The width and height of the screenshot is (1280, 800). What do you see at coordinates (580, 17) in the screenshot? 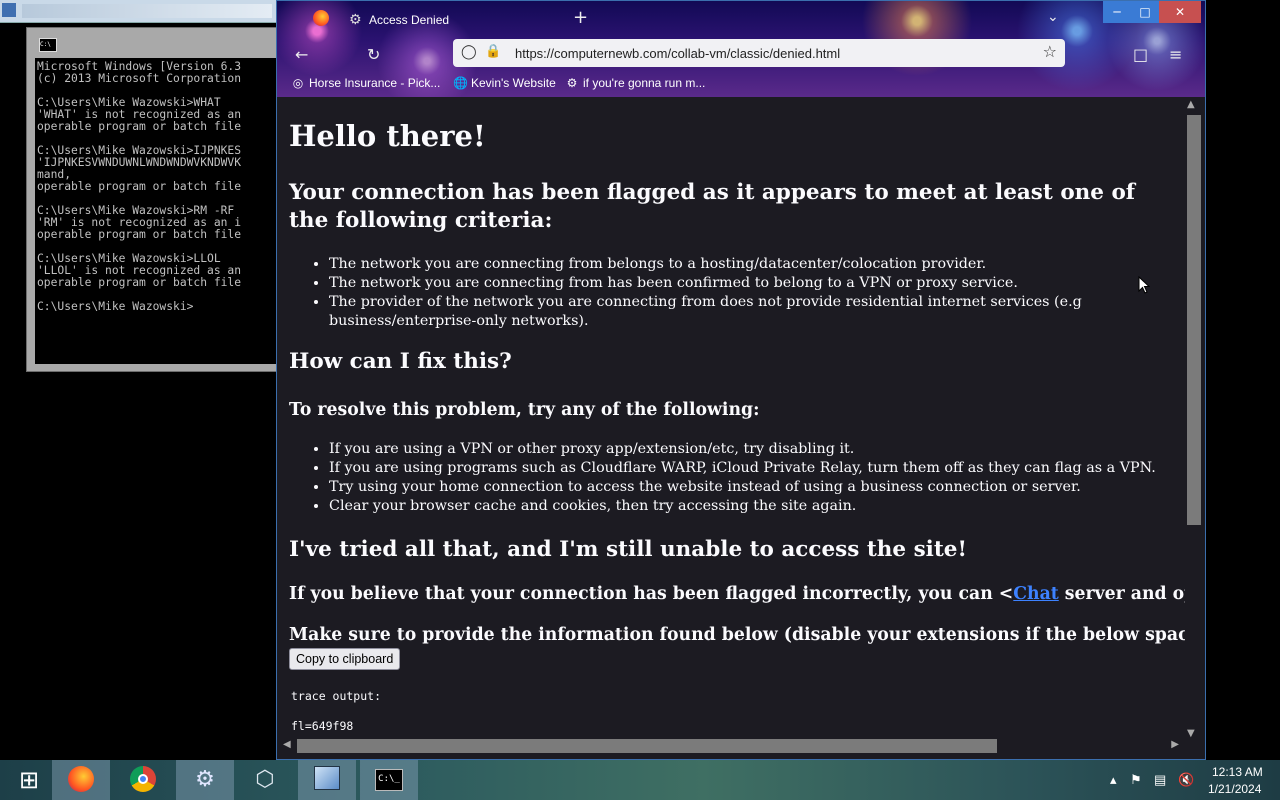
I see `new-tab-button: +` at bounding box center [580, 17].